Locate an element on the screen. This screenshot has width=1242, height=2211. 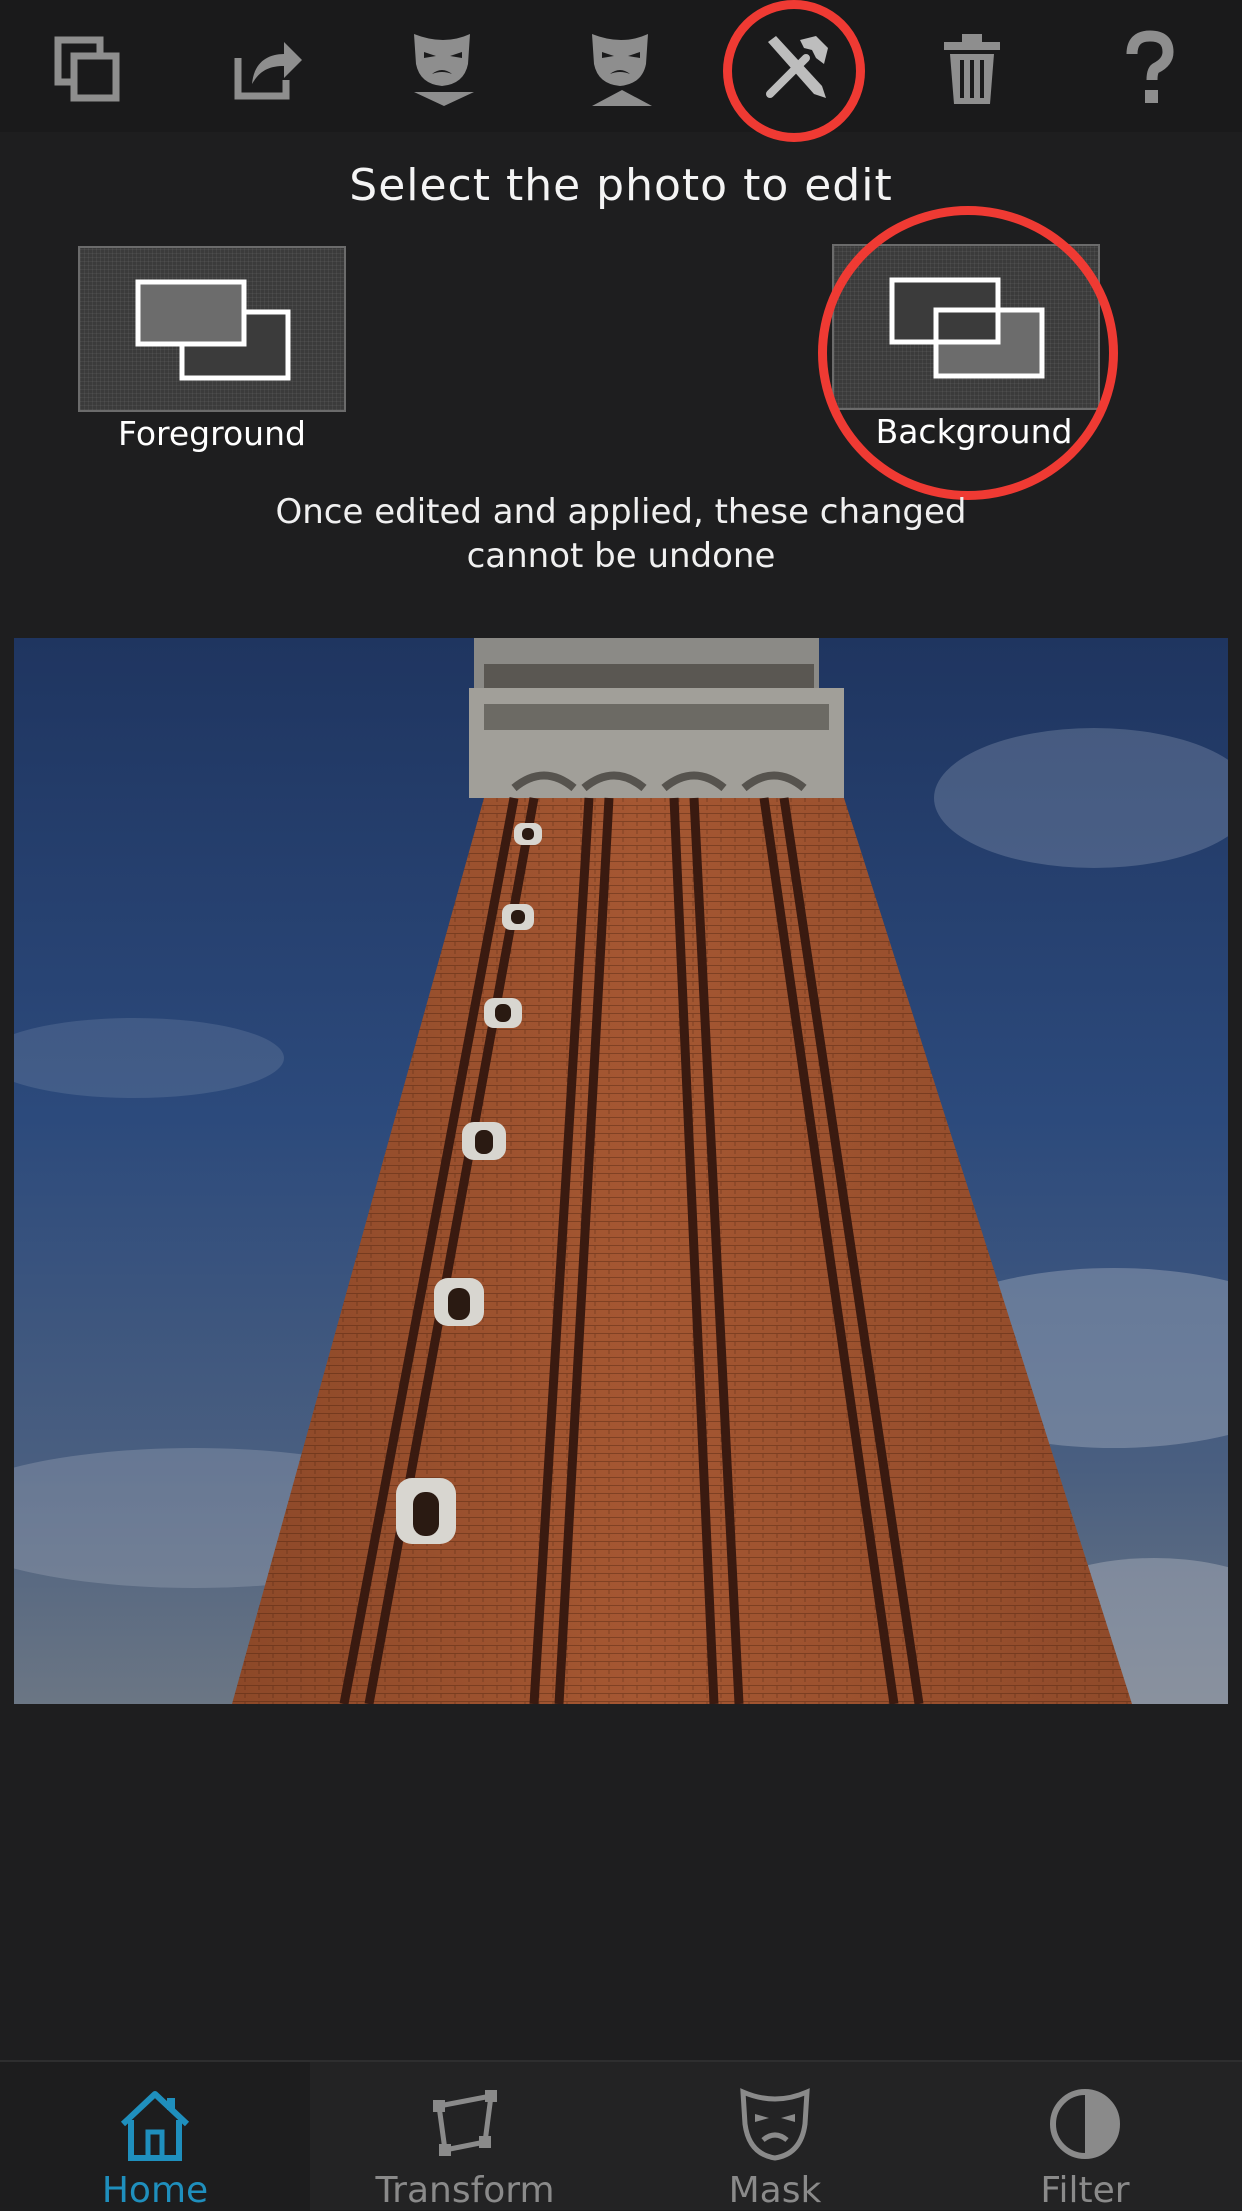
tab-transform: Transform is located at coordinates (465, 2136).